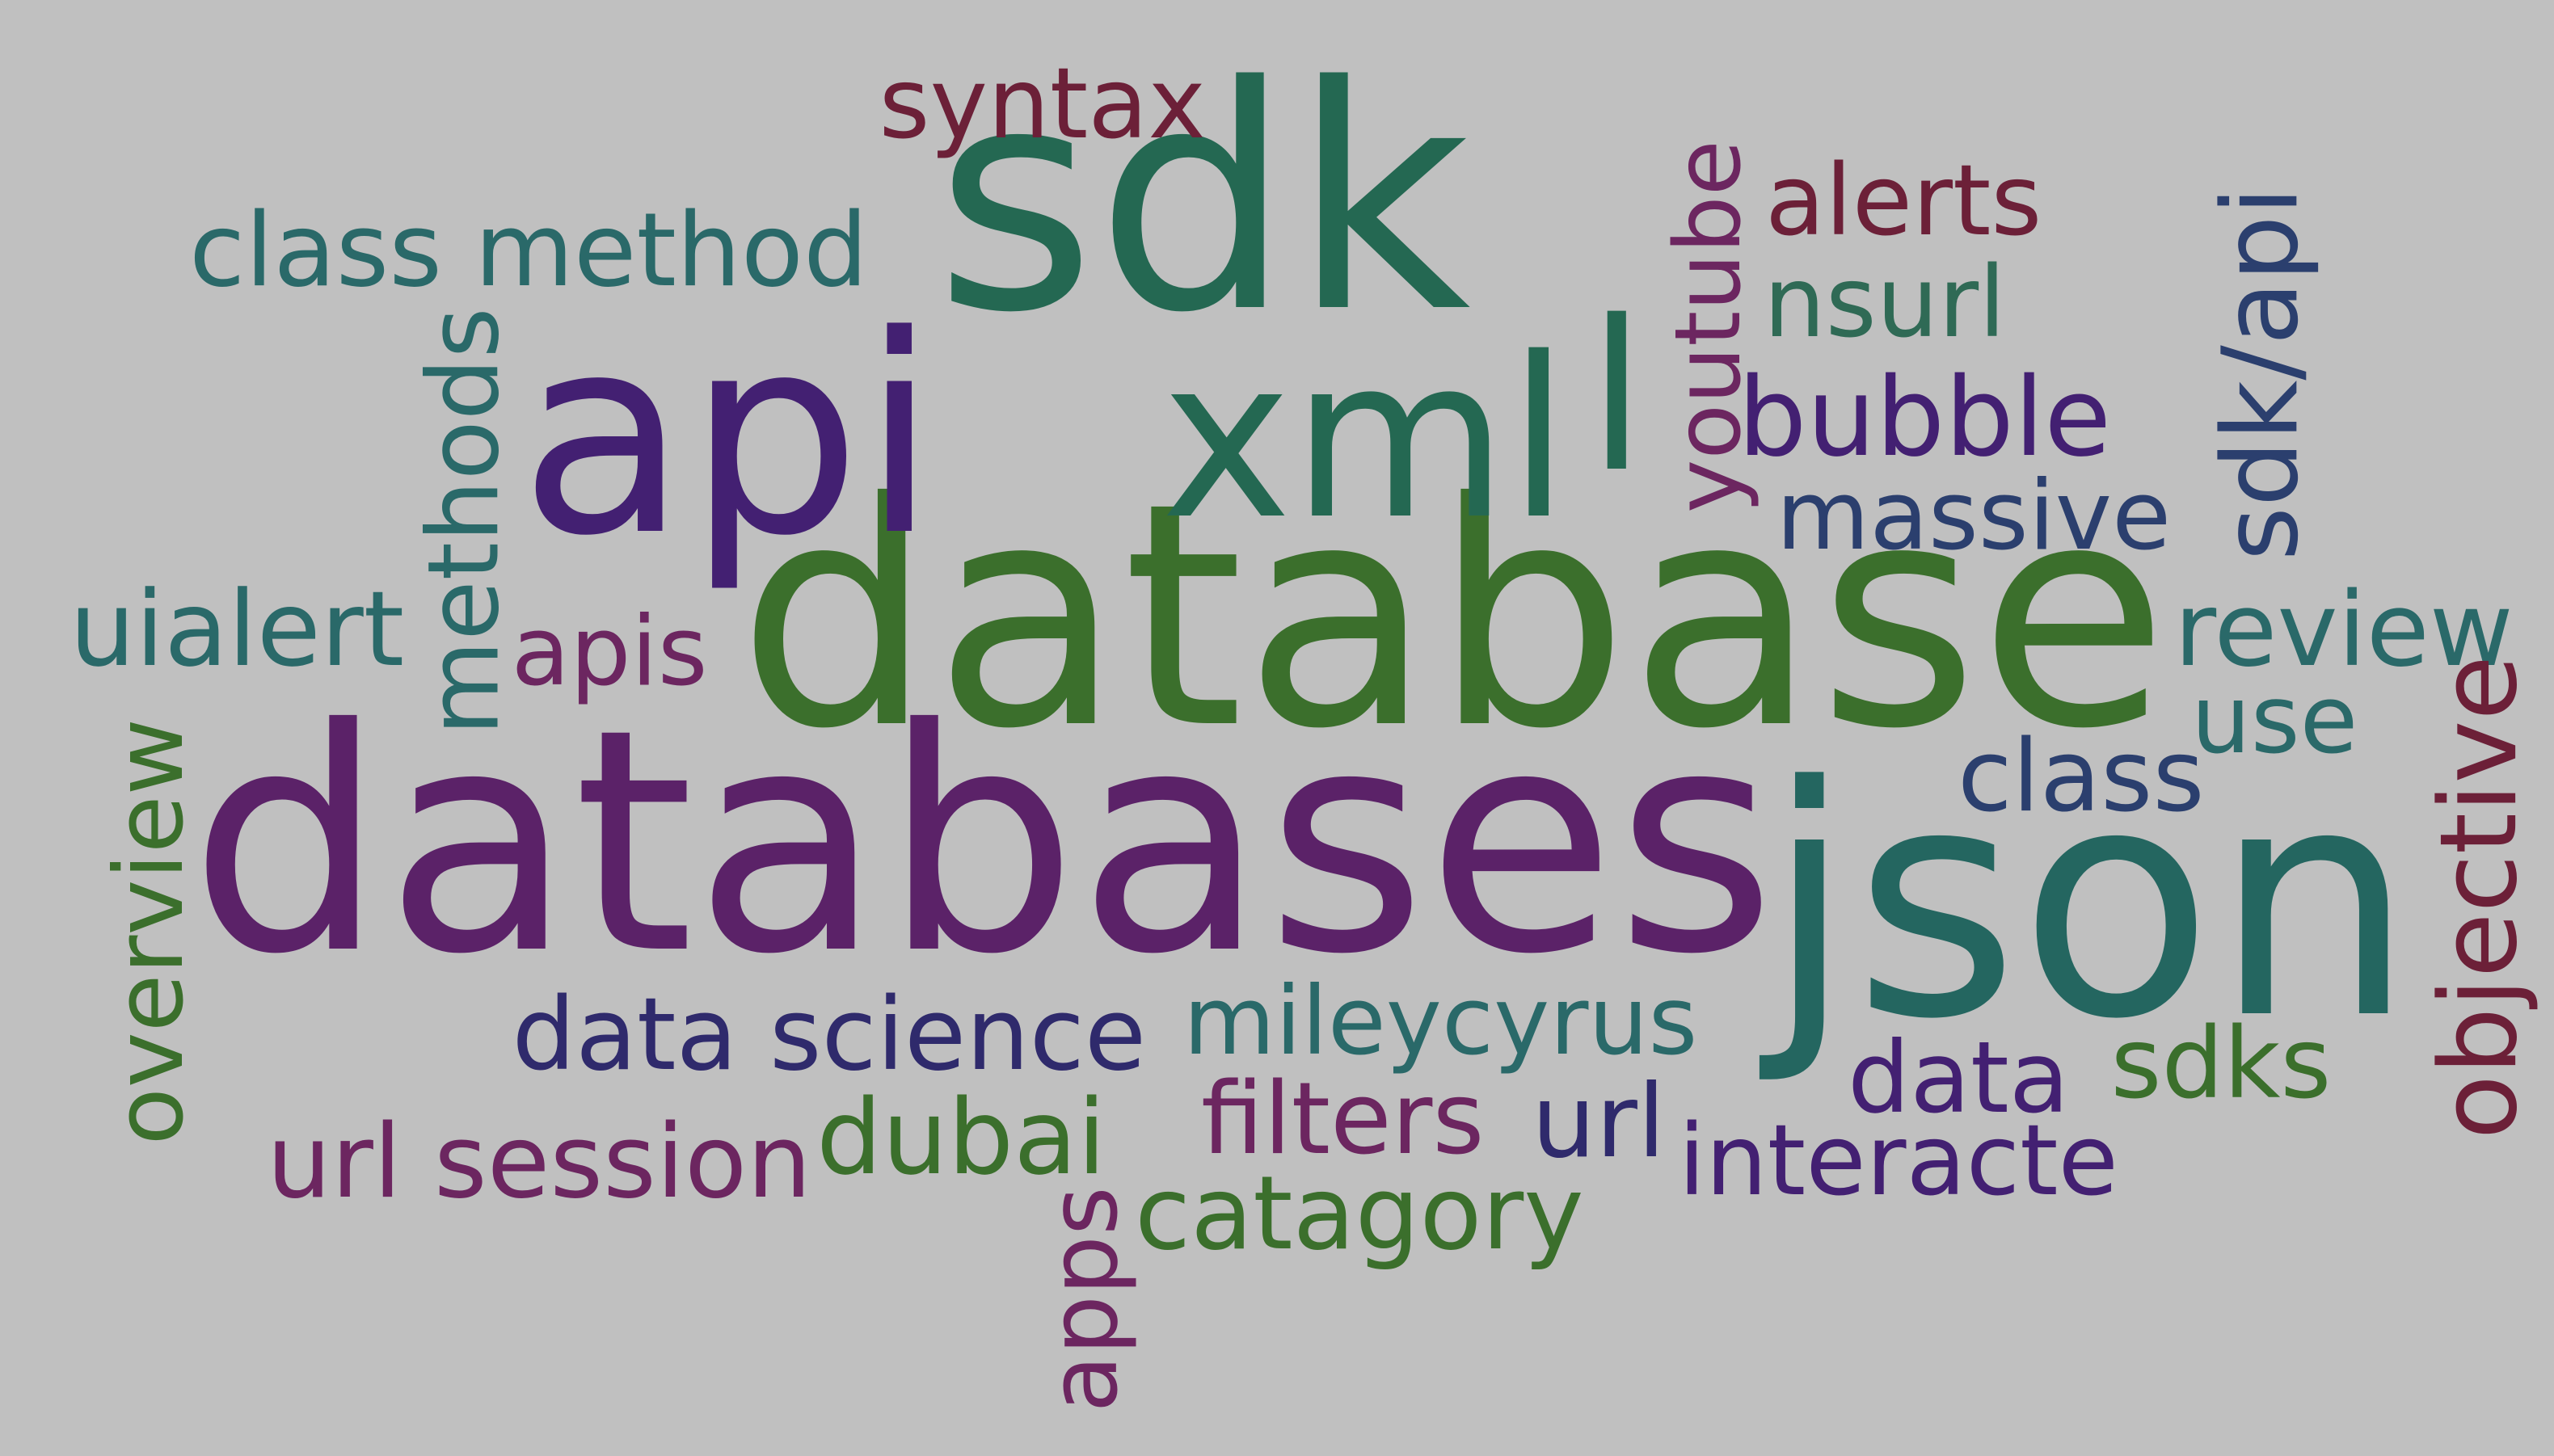 This screenshot has height=1456, width=2554. Describe the element at coordinates (2261, 373) in the screenshot. I see `word-sdk-api: sdk/api` at that location.